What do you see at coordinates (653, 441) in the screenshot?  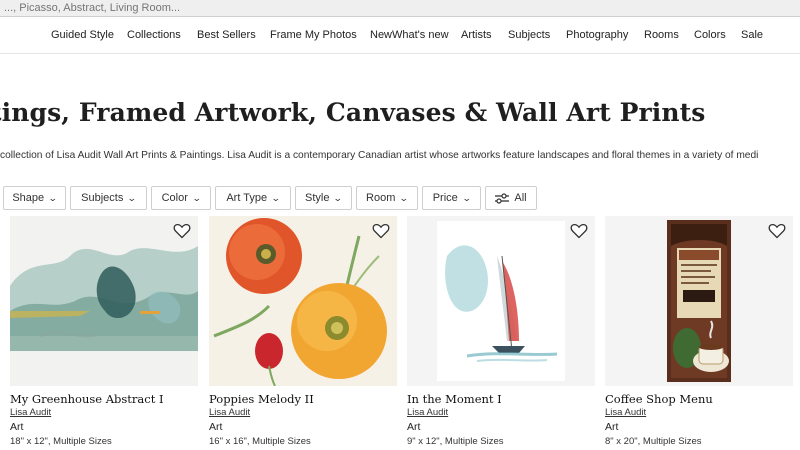 I see `product-size: 8" x 20", Multiple Sizes` at bounding box center [653, 441].